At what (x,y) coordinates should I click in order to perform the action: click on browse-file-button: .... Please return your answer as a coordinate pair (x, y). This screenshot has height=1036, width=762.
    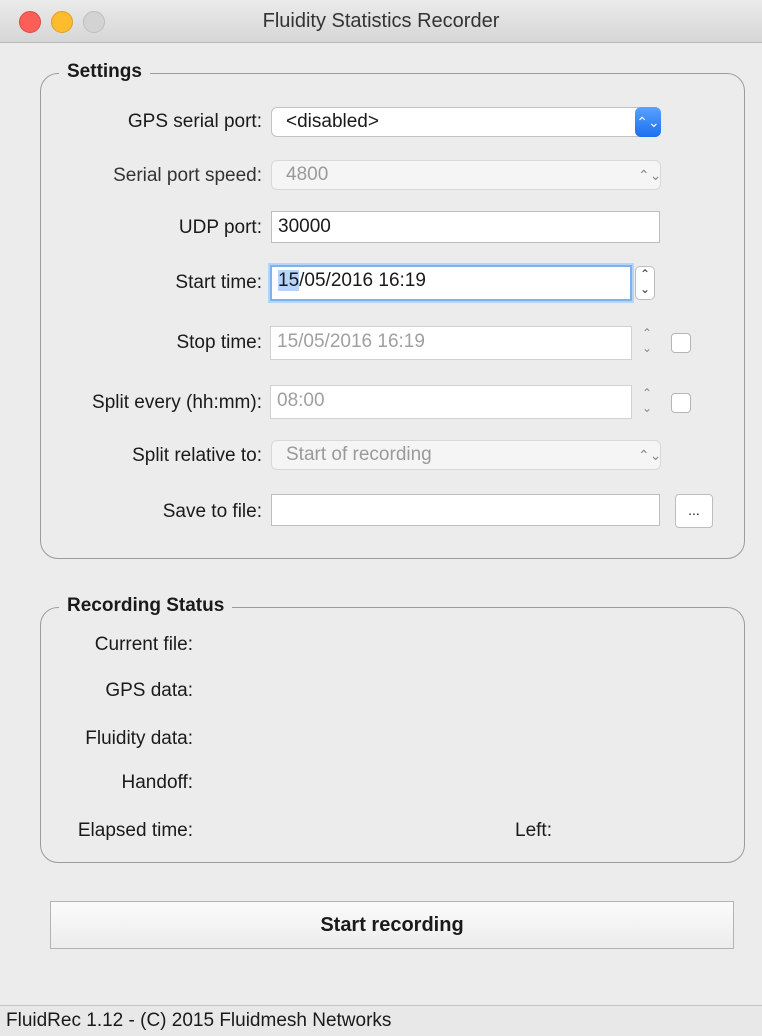
    Looking at the image, I should click on (694, 511).